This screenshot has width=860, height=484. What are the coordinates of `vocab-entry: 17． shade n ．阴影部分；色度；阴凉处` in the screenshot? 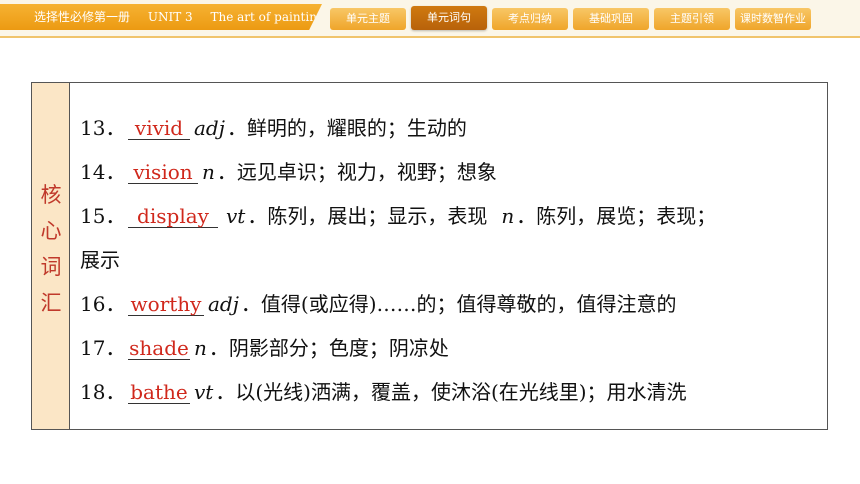 It's located at (447, 348).